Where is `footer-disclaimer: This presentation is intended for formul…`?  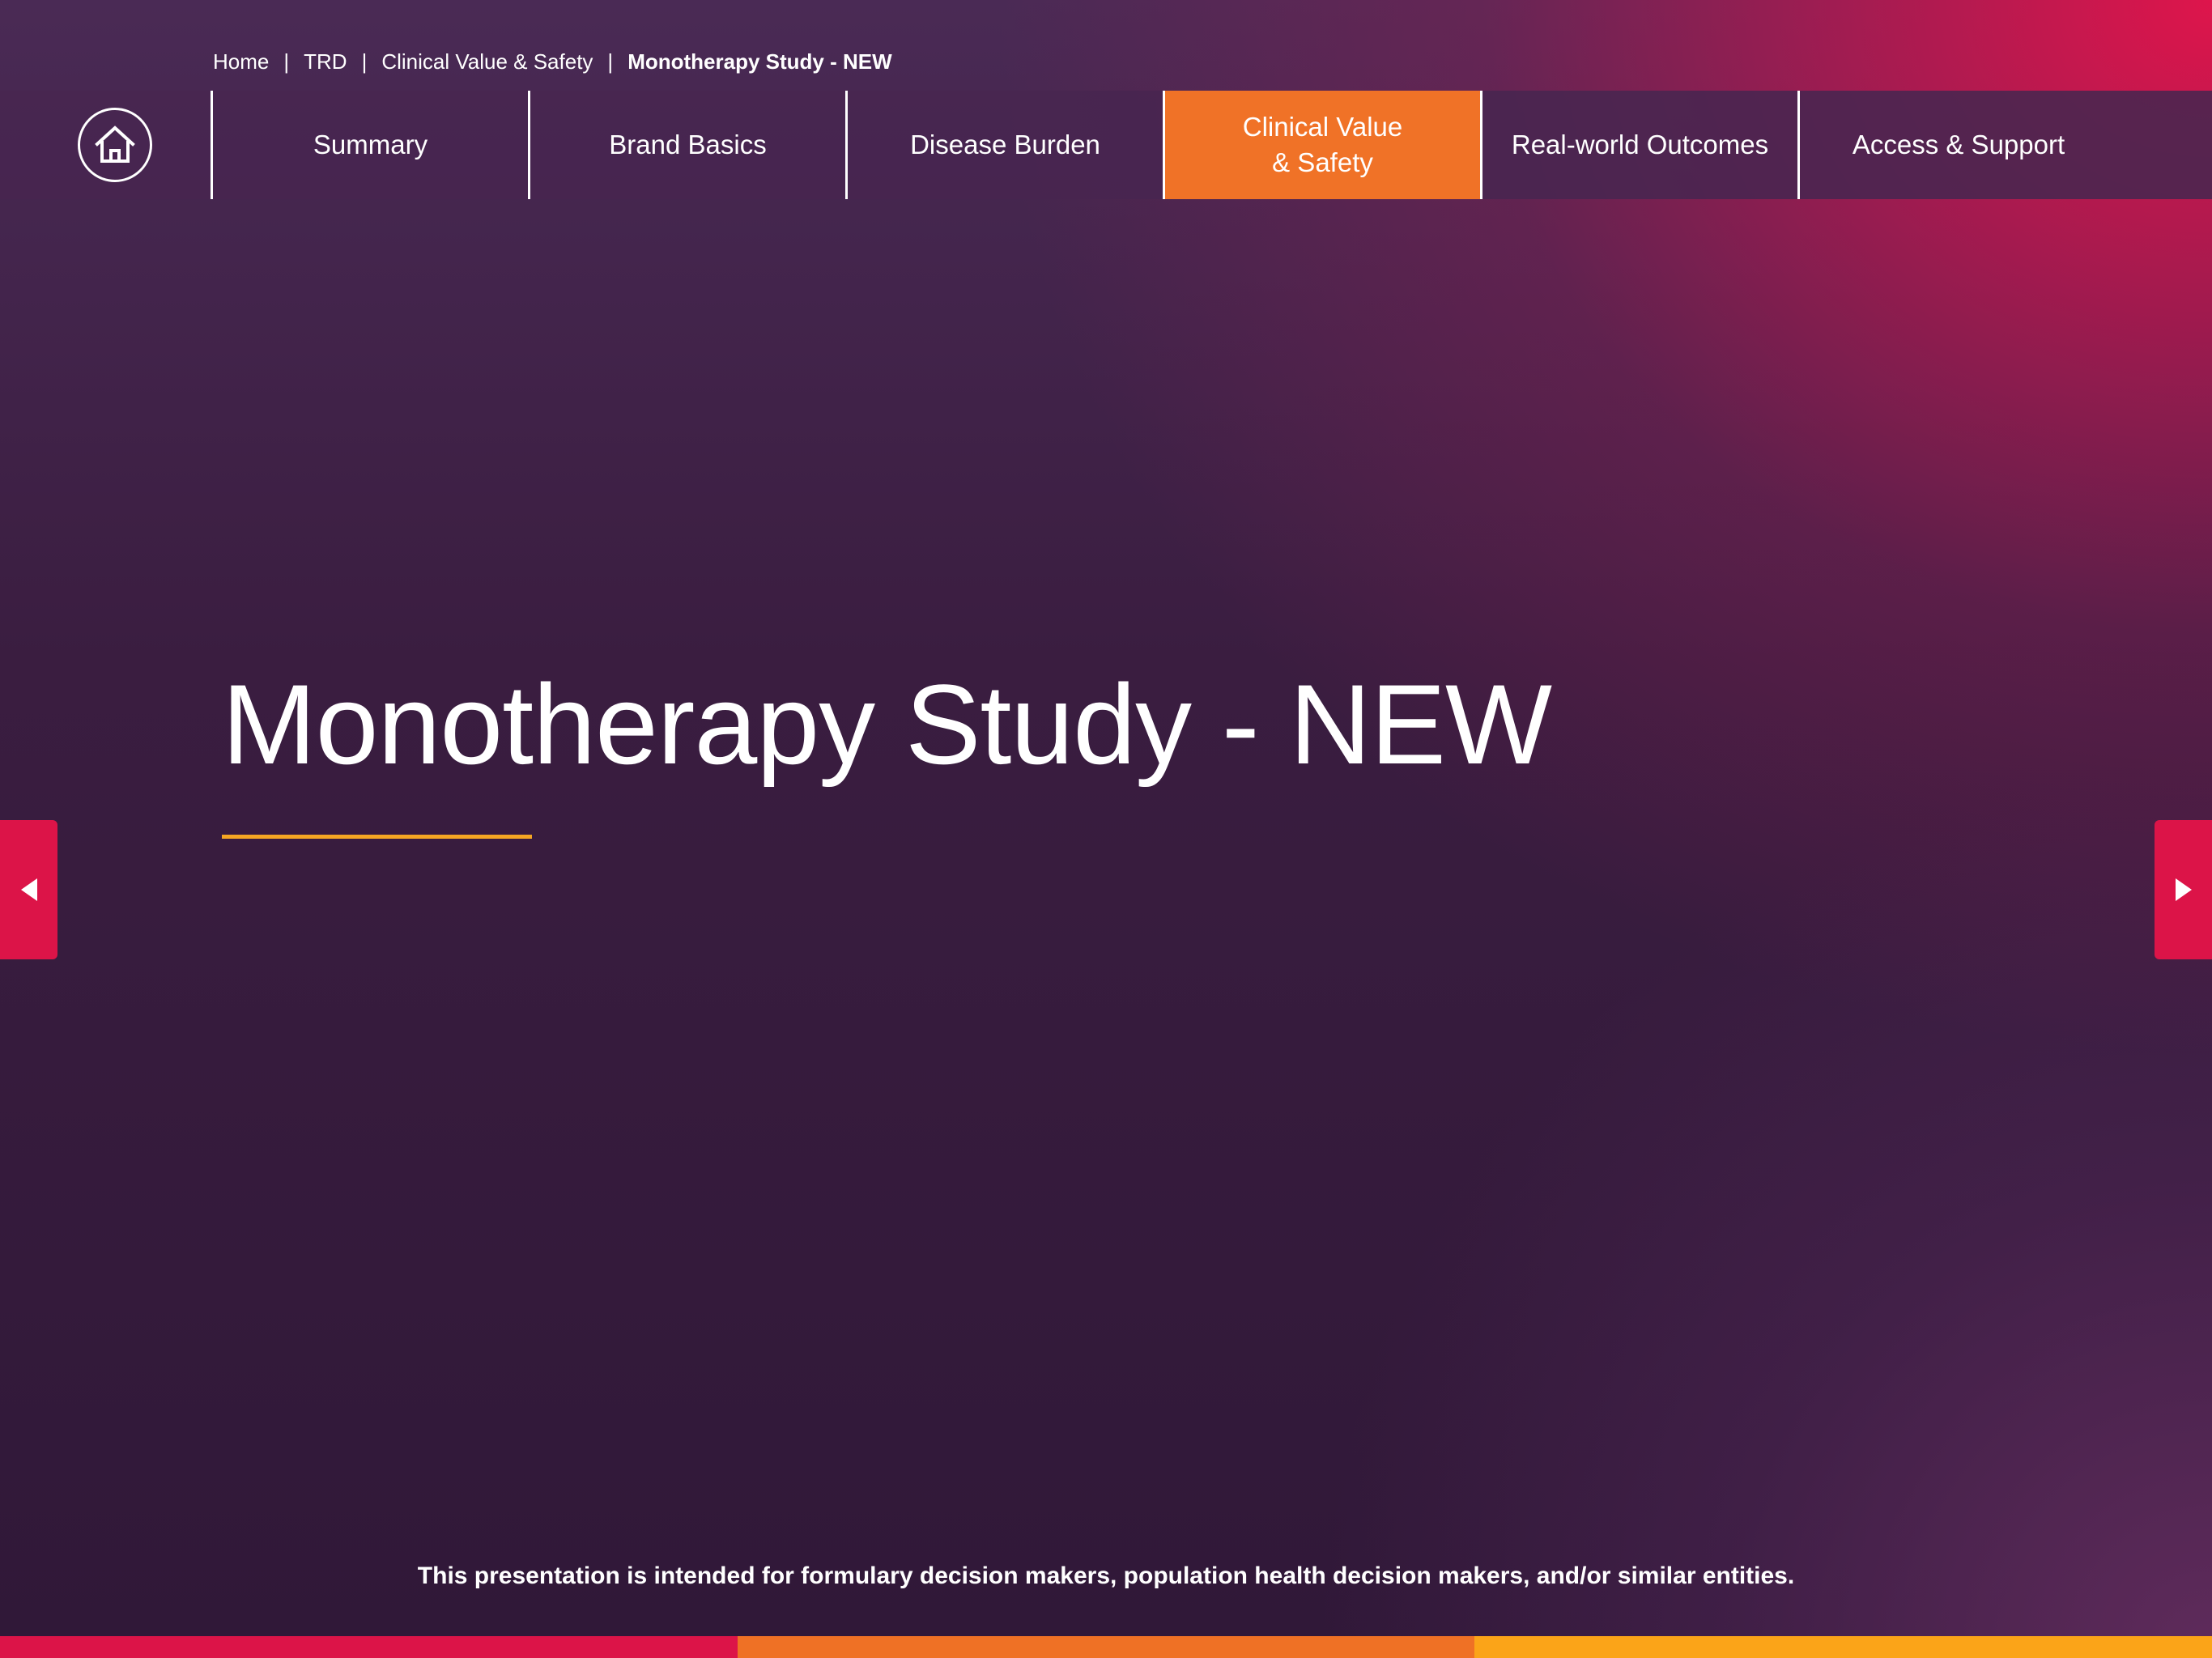 footer-disclaimer: This presentation is intended for formul… is located at coordinates (1106, 1575).